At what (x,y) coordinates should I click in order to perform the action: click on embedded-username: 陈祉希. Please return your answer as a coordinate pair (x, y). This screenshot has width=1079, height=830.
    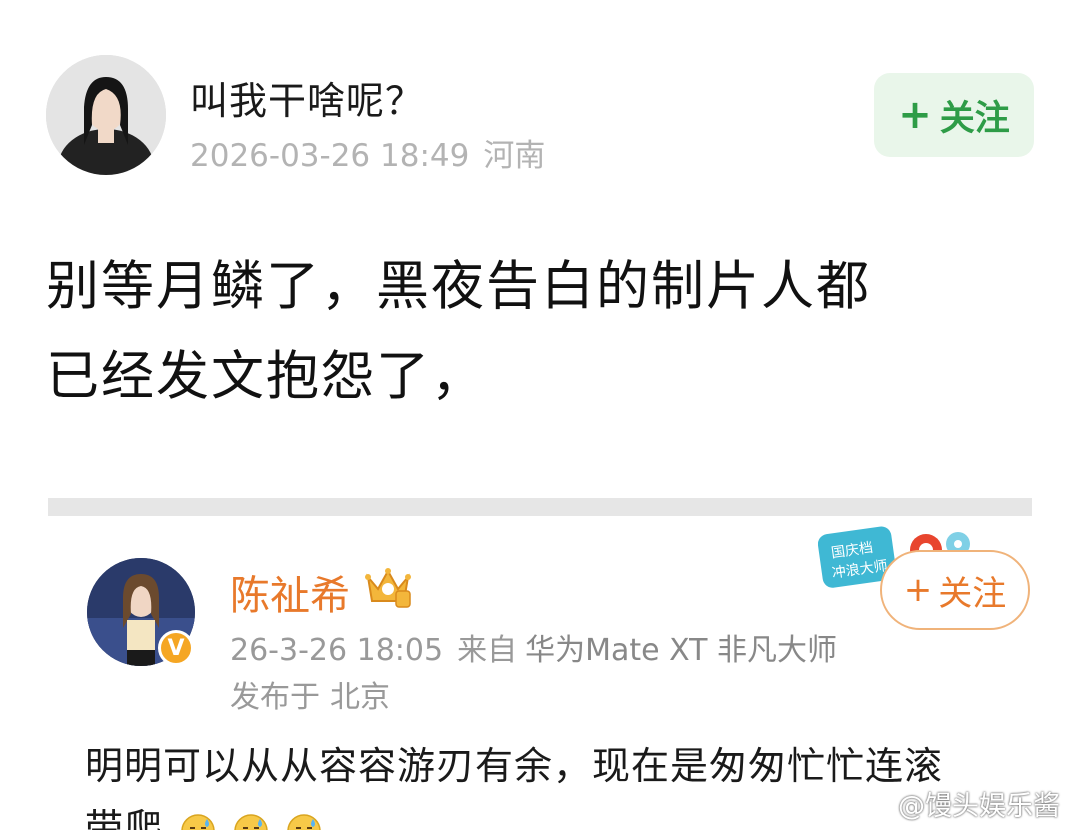
    Looking at the image, I should click on (290, 592).